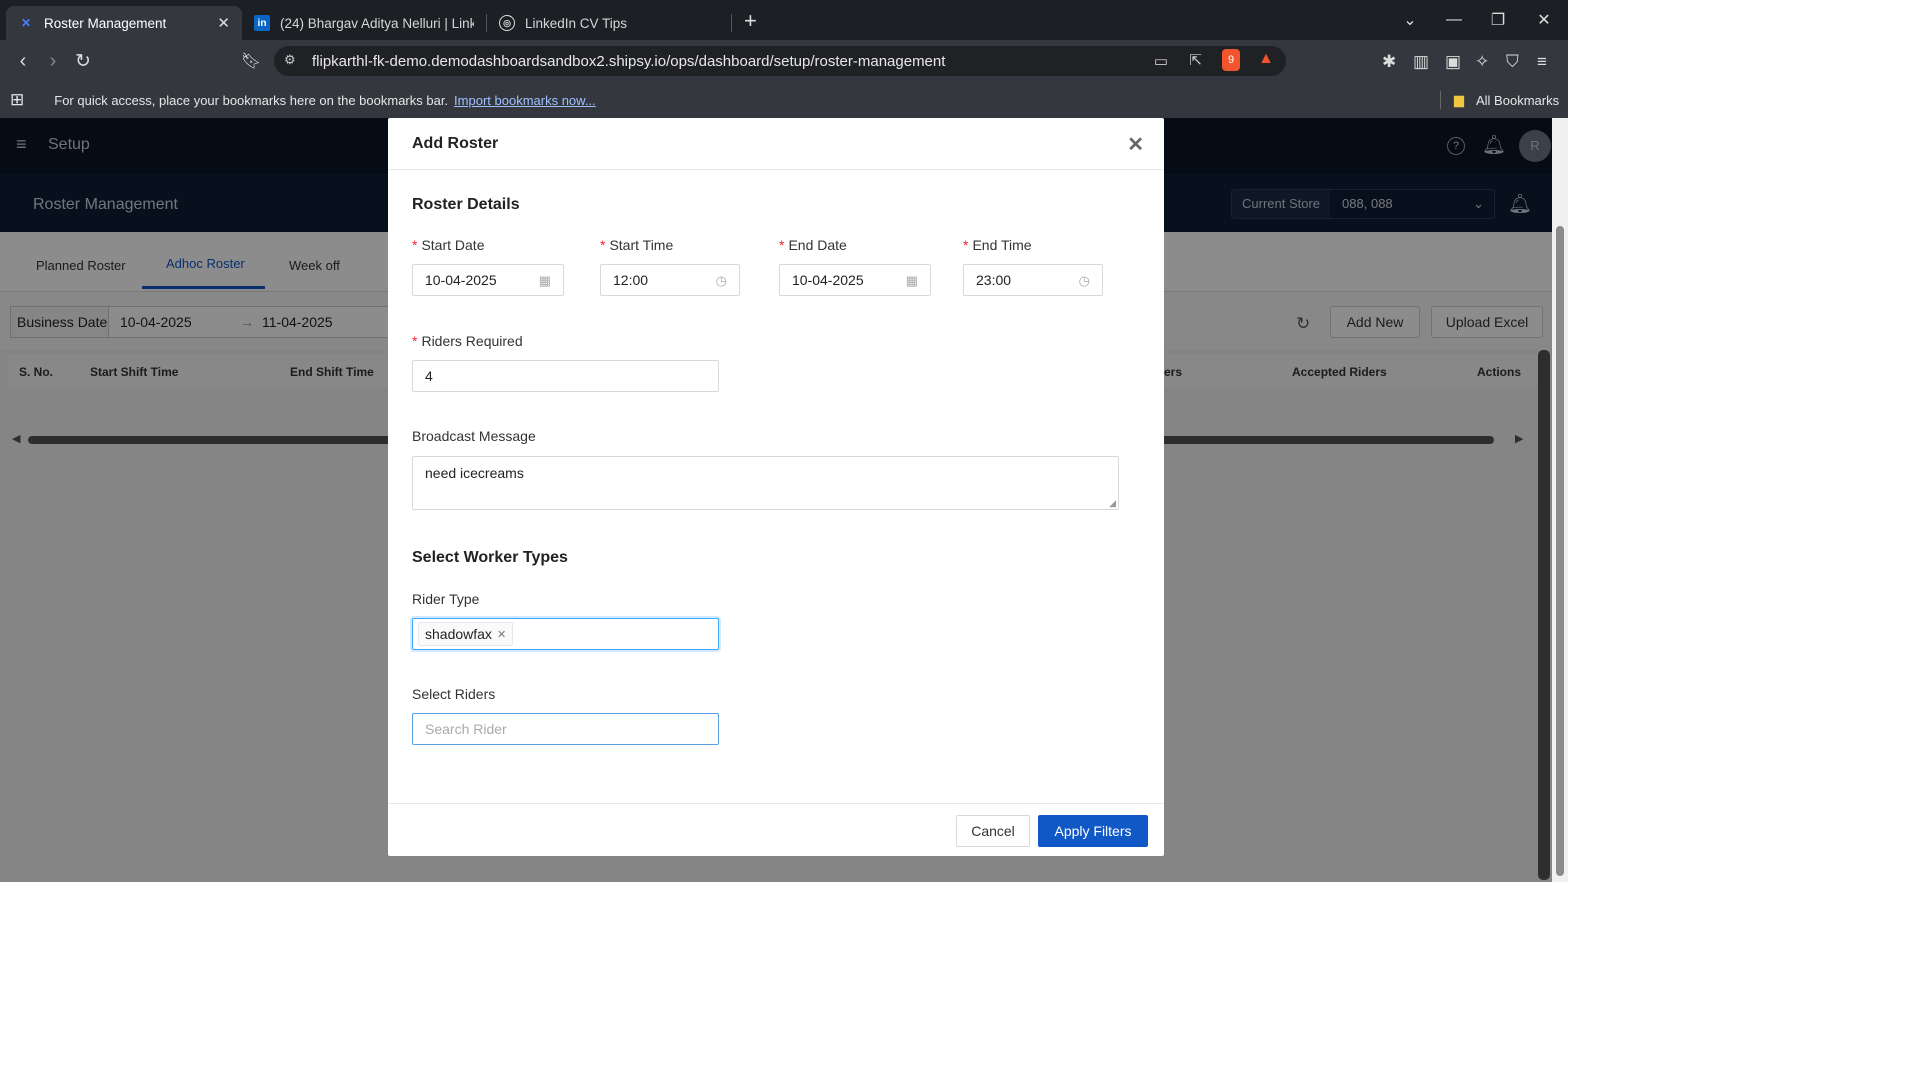 The height and width of the screenshot is (1080, 1920). I want to click on cast-icon: ▭, so click(1161, 61).